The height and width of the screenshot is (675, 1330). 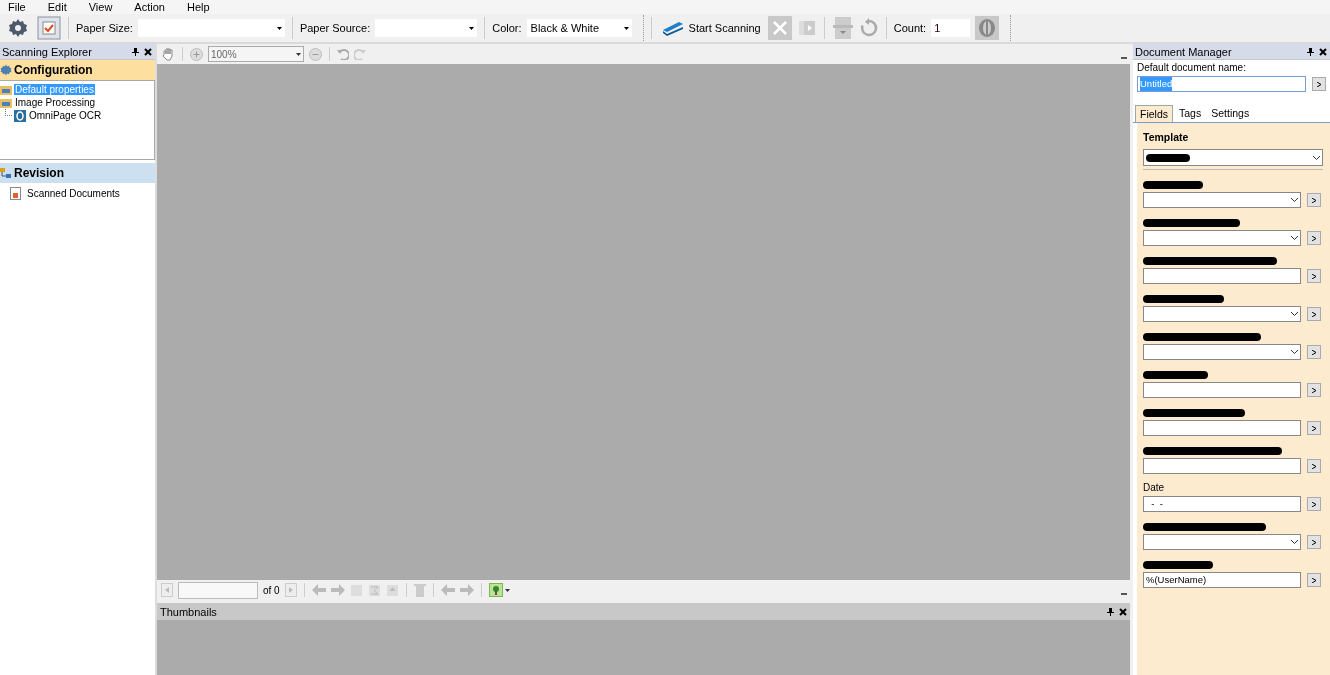 What do you see at coordinates (335, 28) in the screenshot?
I see `paper-source-label: Paper Source:` at bounding box center [335, 28].